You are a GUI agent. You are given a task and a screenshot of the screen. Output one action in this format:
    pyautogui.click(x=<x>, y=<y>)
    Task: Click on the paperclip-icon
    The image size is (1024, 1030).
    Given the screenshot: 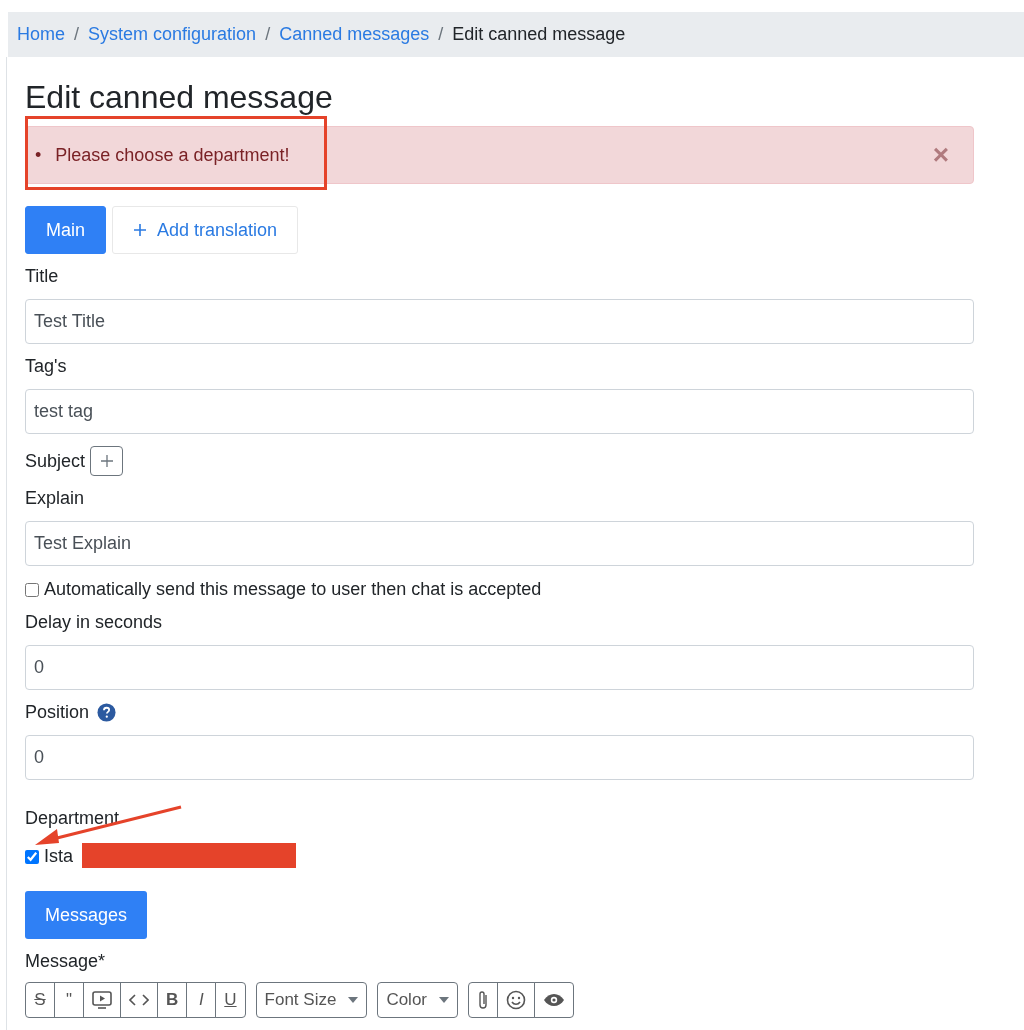 What is the action you would take?
    pyautogui.click(x=483, y=1000)
    